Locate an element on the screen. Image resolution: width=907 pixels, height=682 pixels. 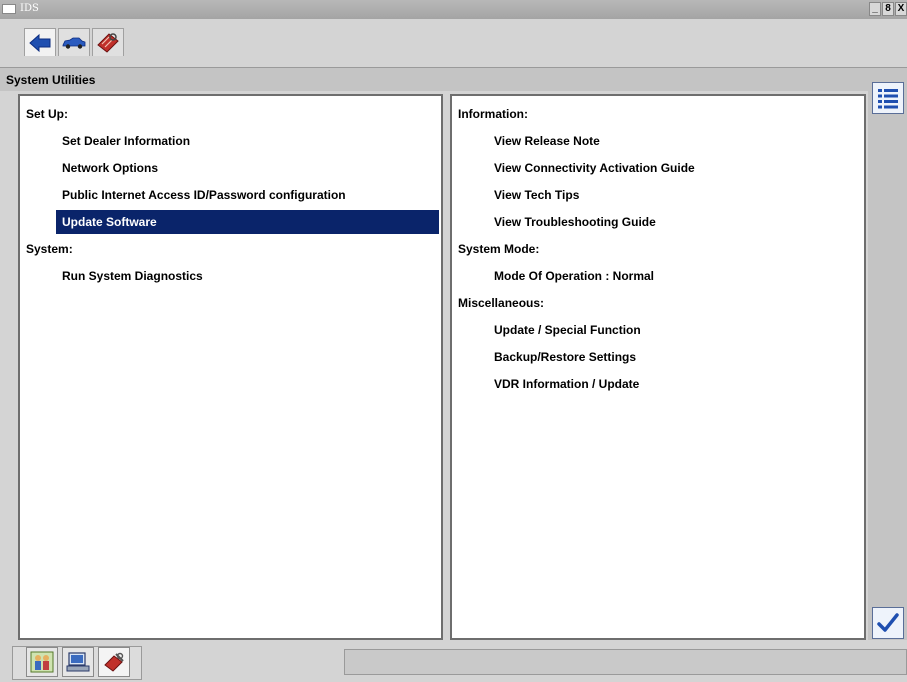
vehicle-button is located at coordinates (74, 42).